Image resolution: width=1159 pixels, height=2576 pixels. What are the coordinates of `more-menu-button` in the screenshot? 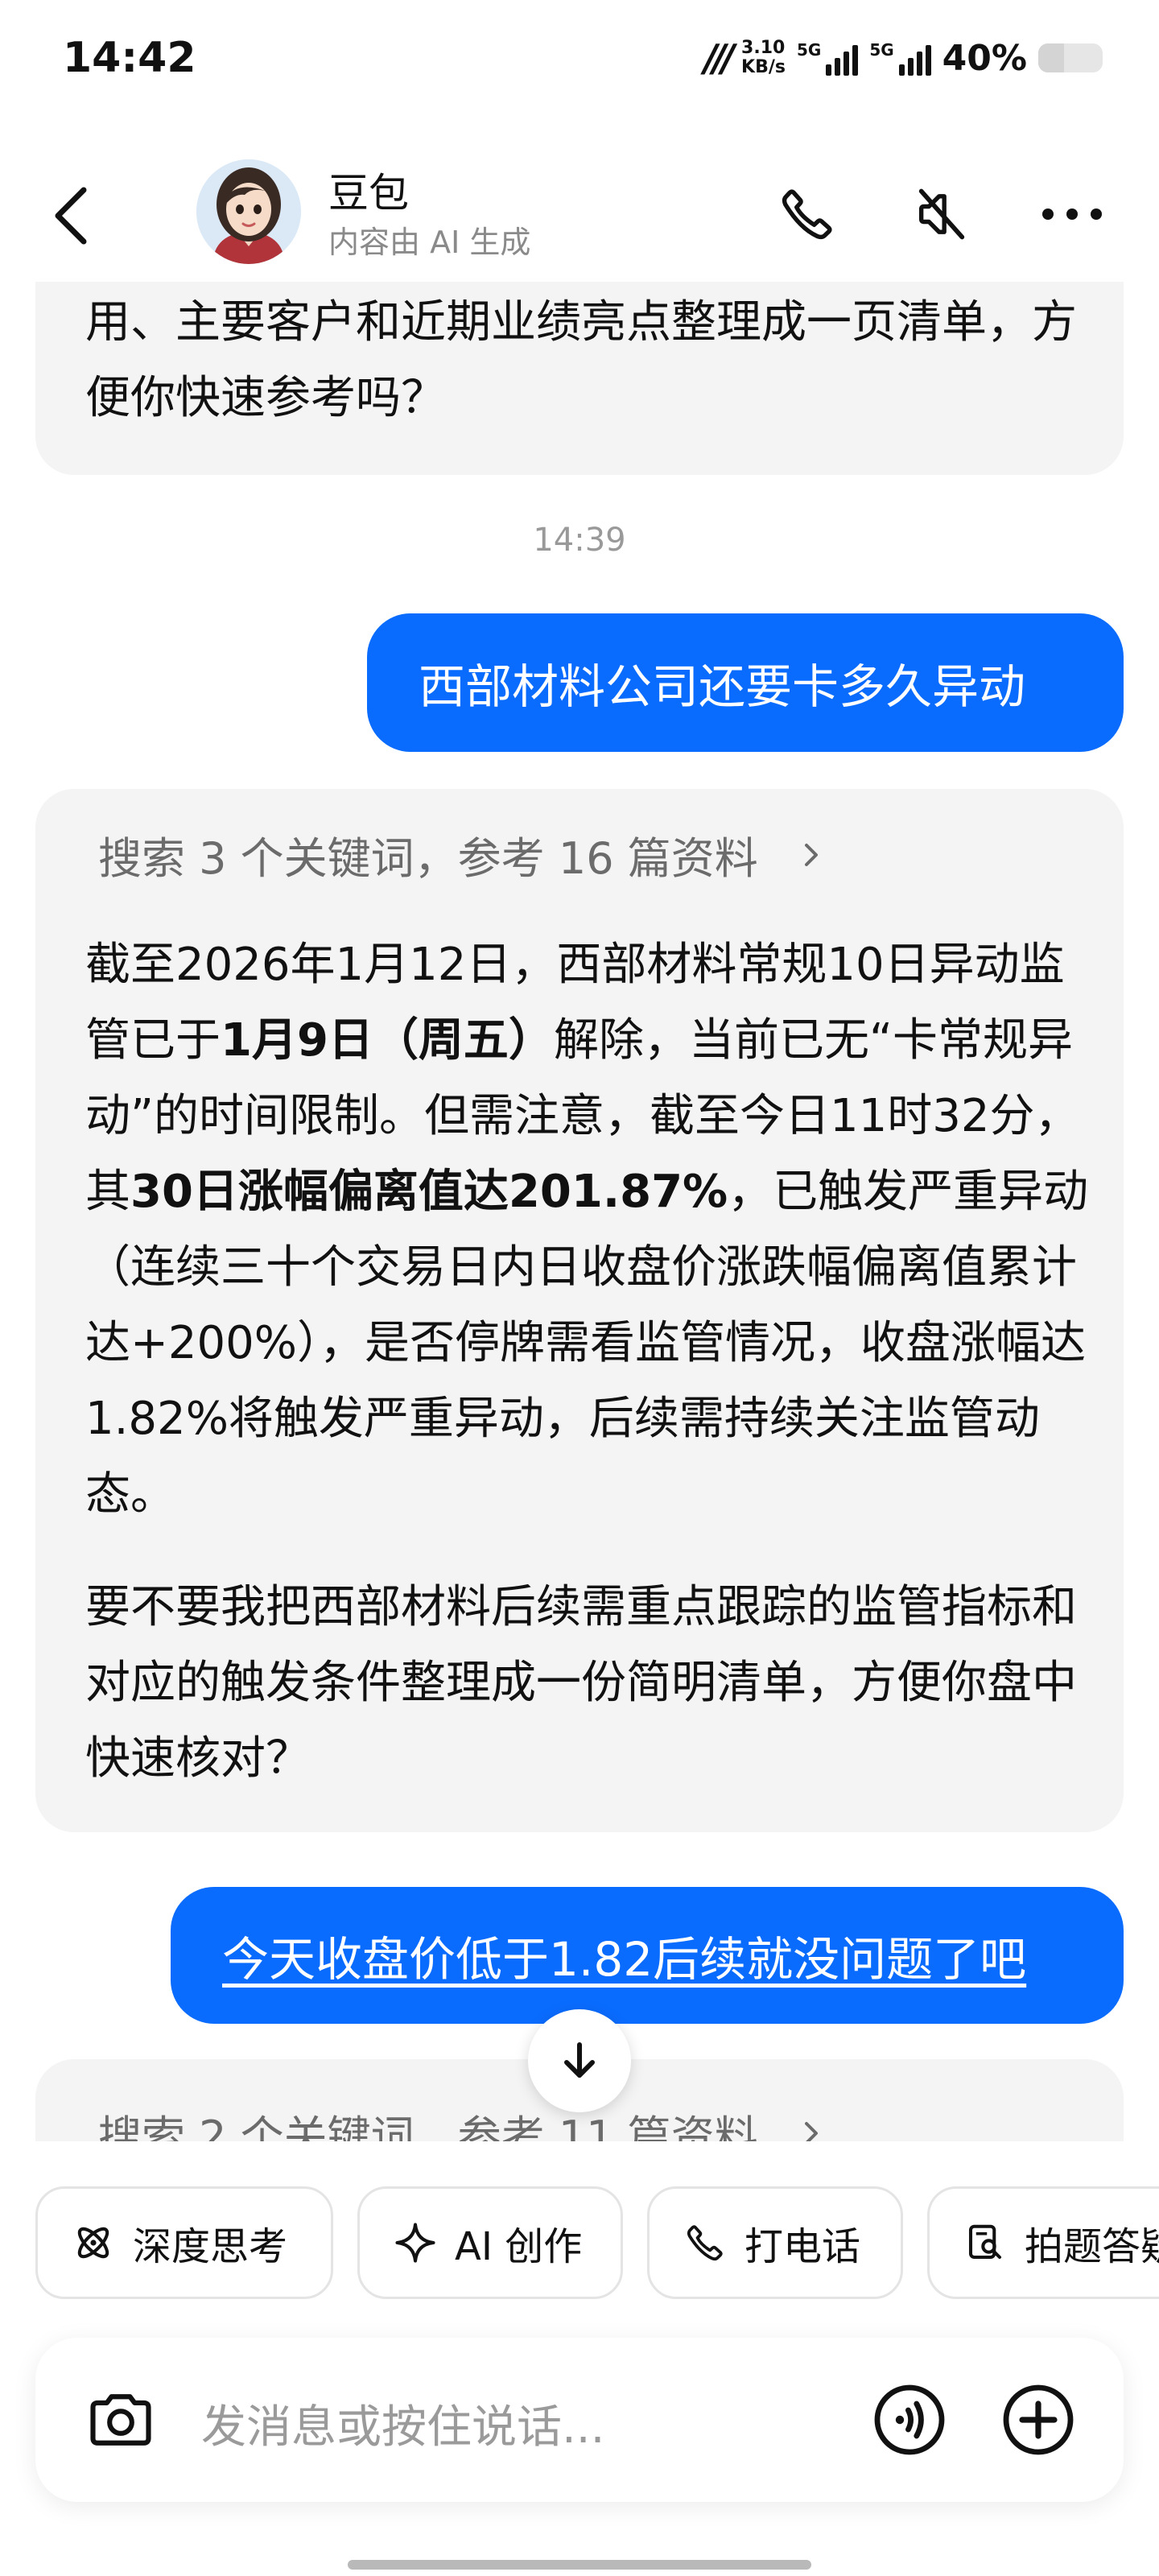 It's located at (1072, 214).